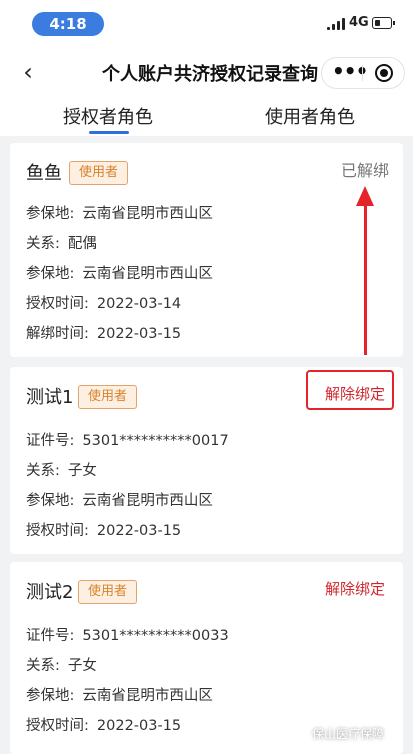 This screenshot has height=754, width=413. I want to click on record-row: 证件号: 5301**********0033, so click(127, 634).